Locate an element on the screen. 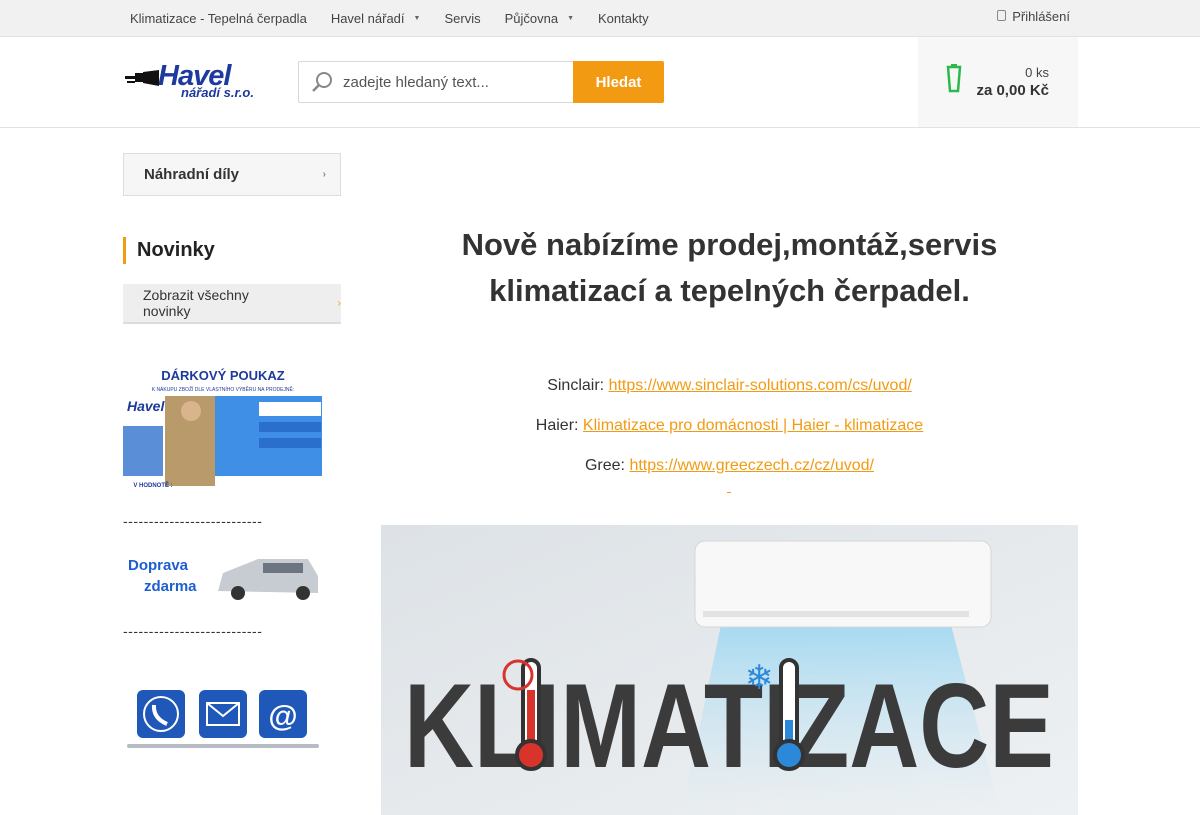  cart-total: za 0,00 Kč is located at coordinates (1012, 90).